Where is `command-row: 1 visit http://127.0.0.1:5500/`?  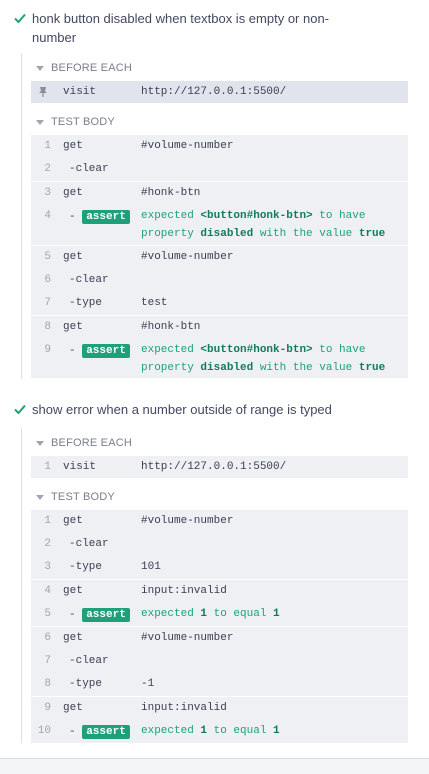
command-row: 1 visit http://127.0.0.1:5500/ is located at coordinates (219, 467).